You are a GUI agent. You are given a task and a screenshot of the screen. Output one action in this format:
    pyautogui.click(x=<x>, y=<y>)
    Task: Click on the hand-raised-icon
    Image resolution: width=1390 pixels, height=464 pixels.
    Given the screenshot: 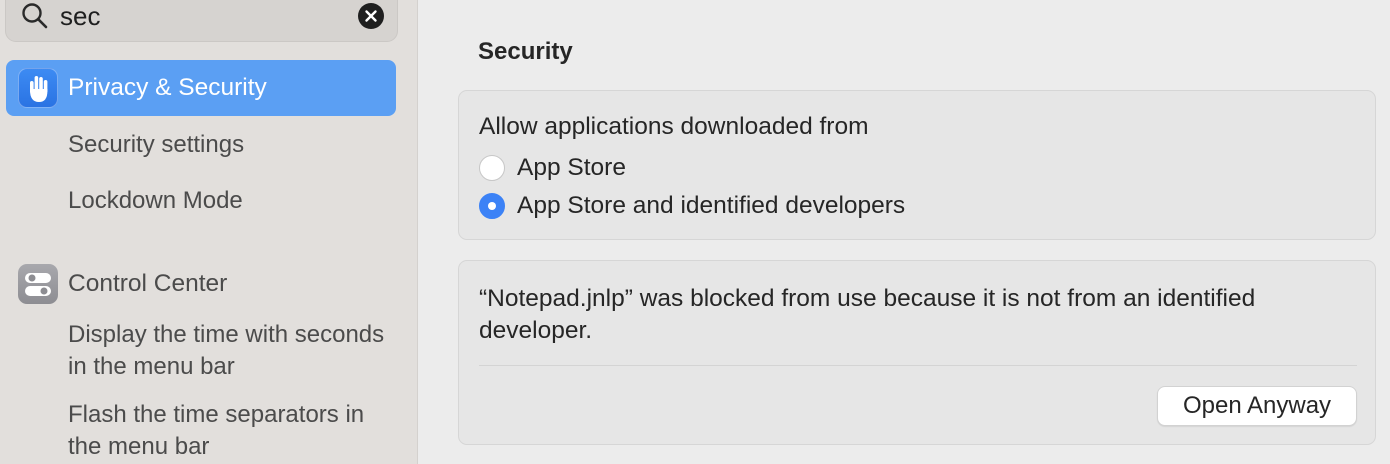 What is the action you would take?
    pyautogui.click(x=38, y=88)
    